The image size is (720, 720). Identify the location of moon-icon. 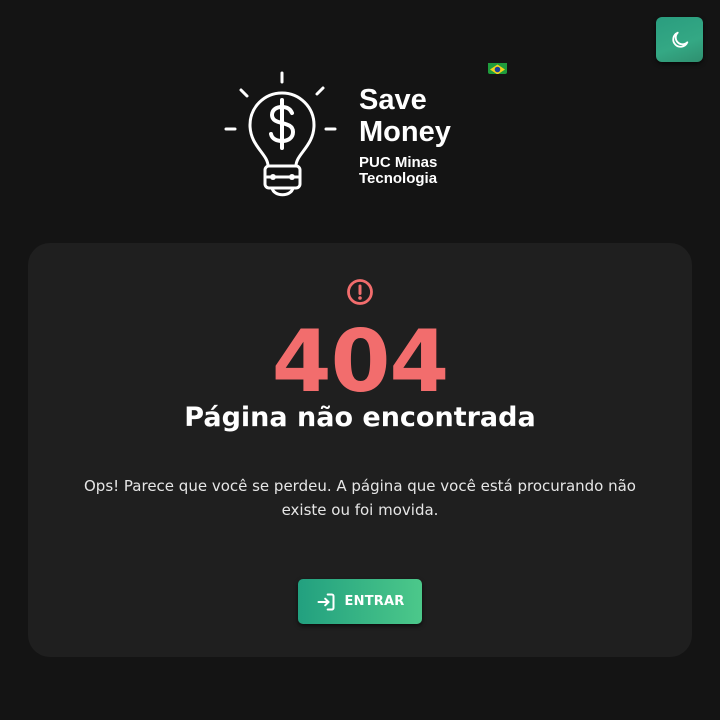
(679, 39).